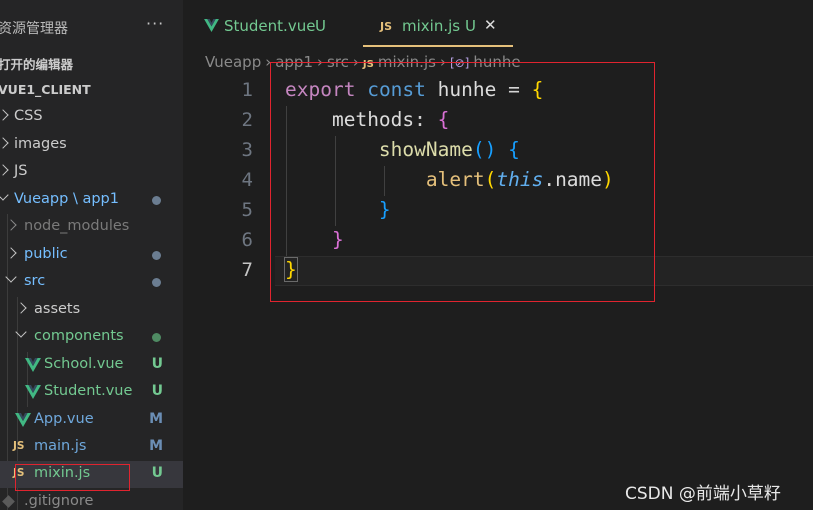 The width and height of the screenshot is (813, 510). I want to click on explorer-title: 资源管理器, so click(34, 29).